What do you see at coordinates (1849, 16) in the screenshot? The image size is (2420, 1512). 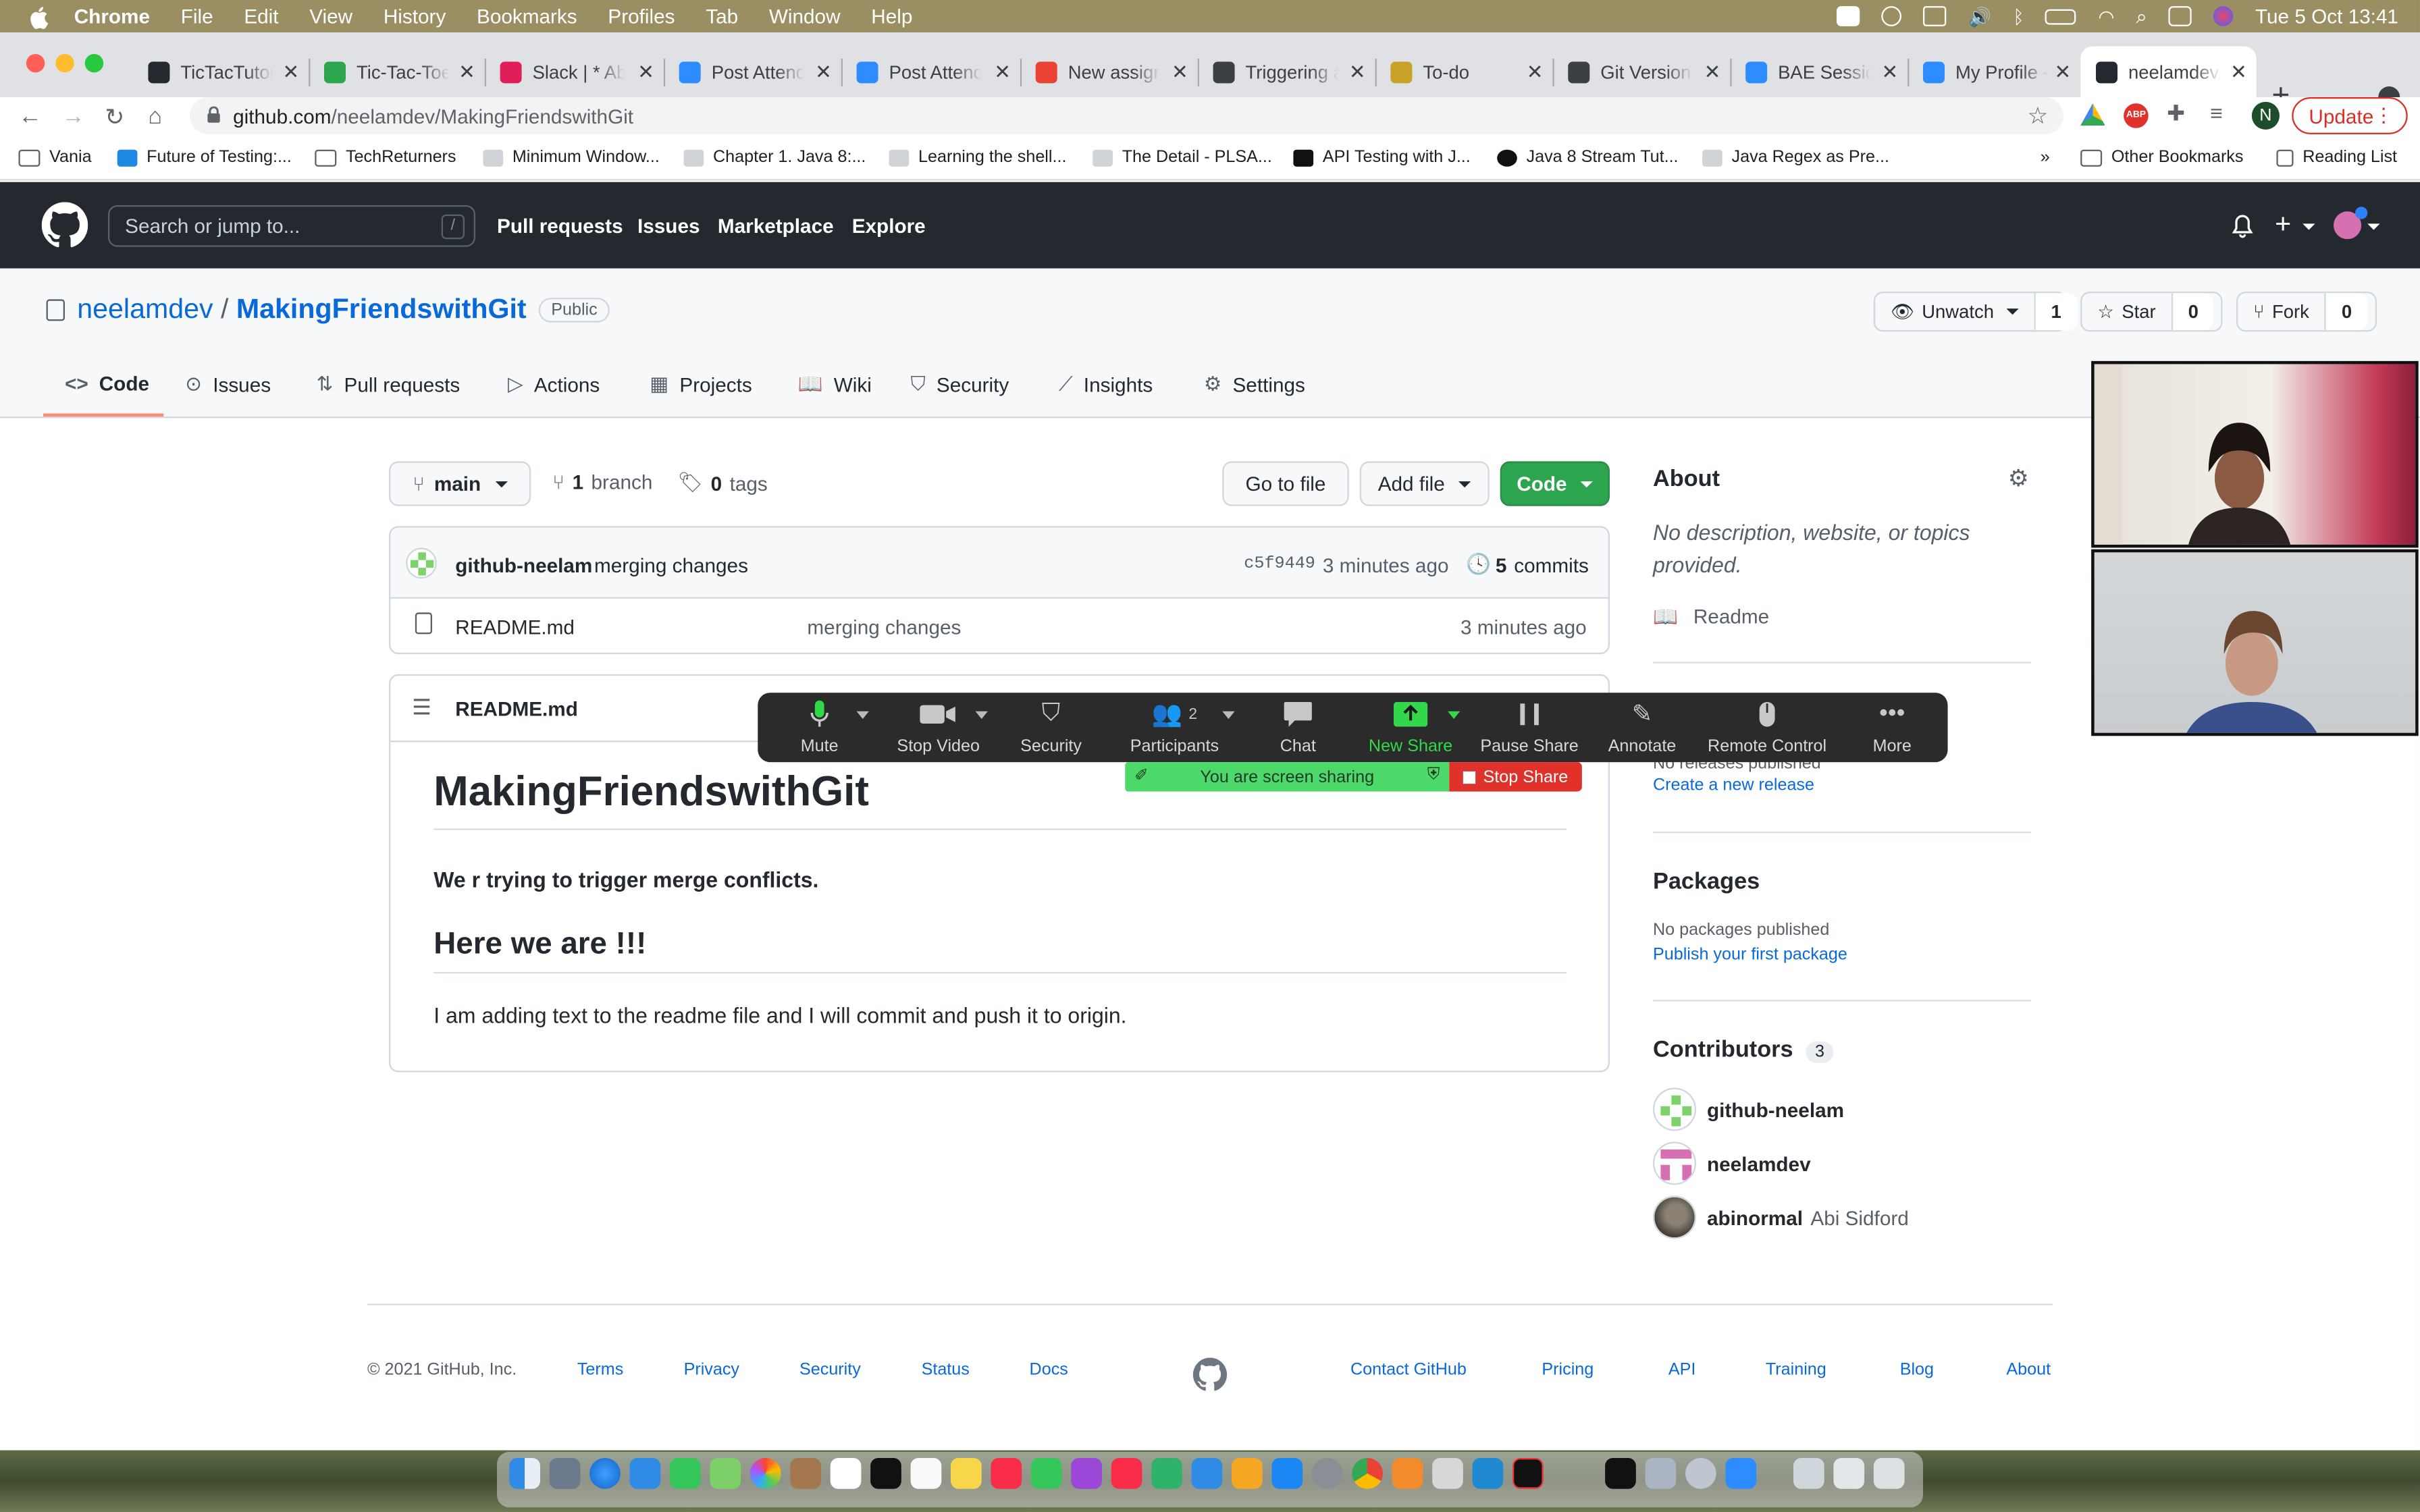 I see `zoom-status-icon` at bounding box center [1849, 16].